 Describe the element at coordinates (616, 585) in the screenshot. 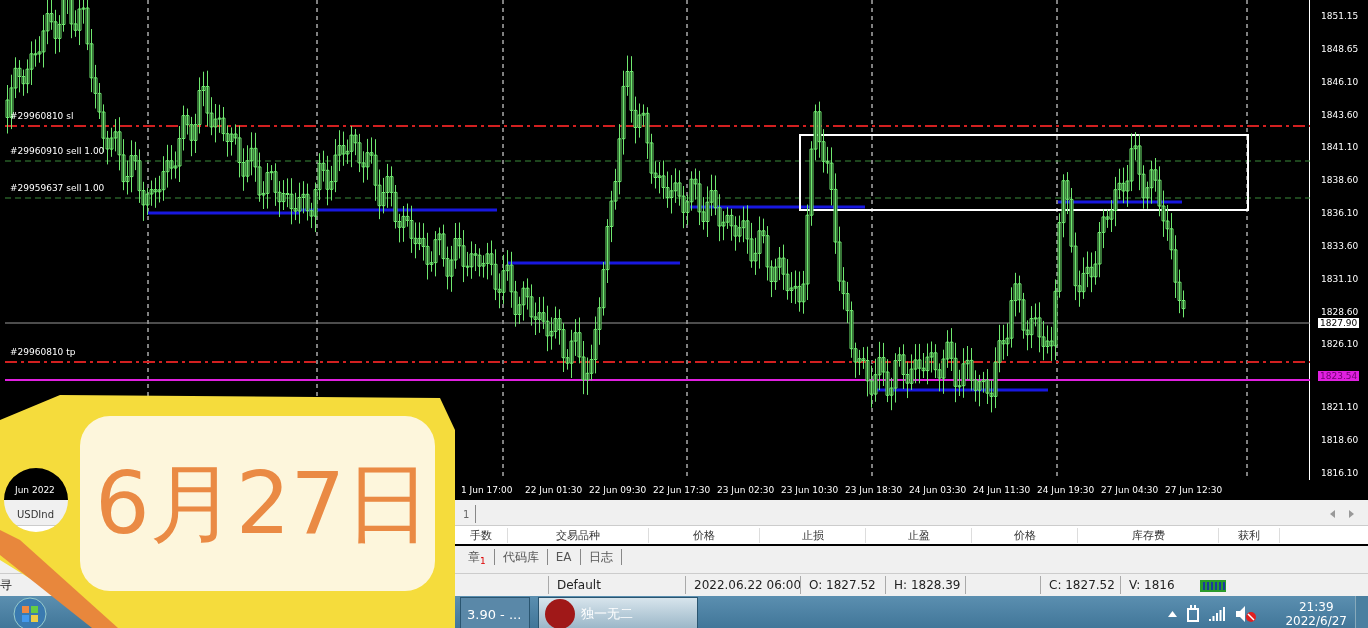

I see `profile-text: Default` at that location.